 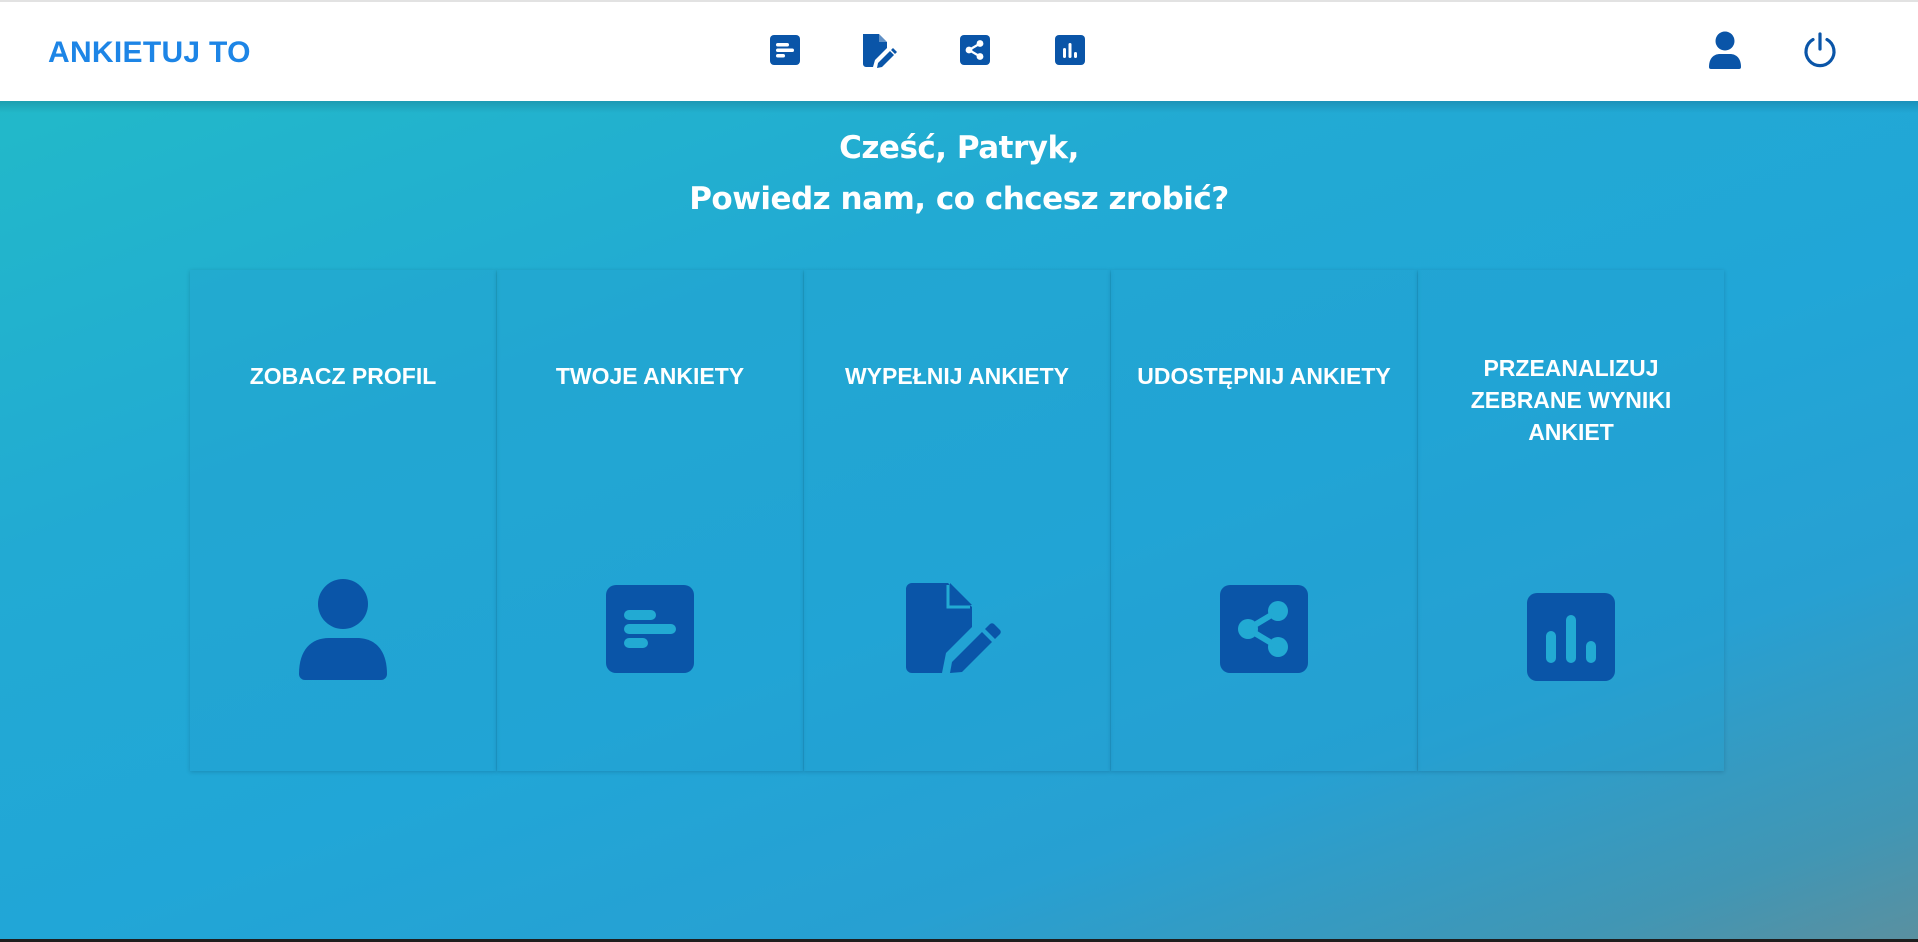 I want to click on nav-profile-button, so click(x=1725, y=50).